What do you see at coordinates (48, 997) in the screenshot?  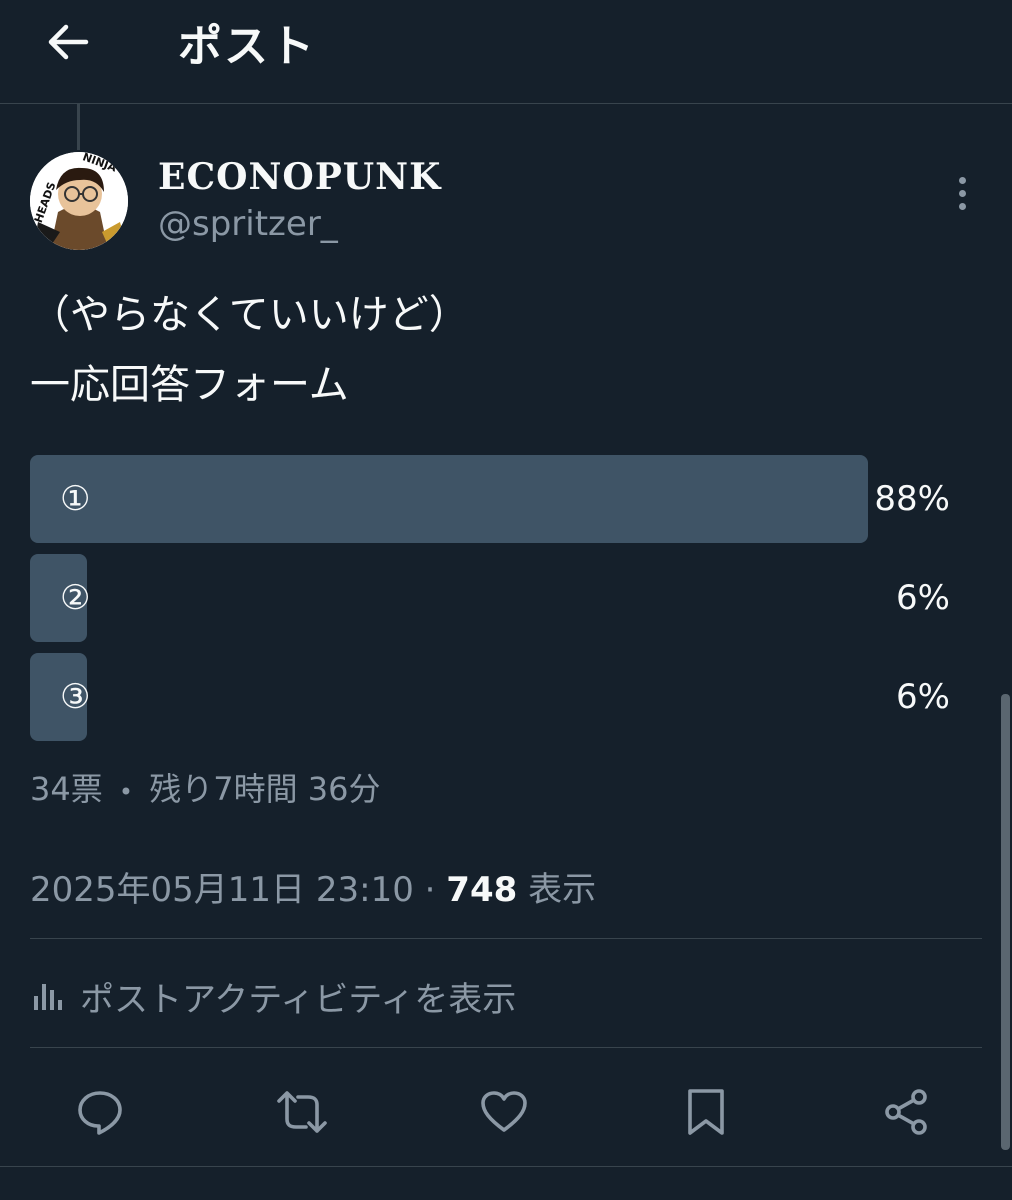 I see `analytics-icon` at bounding box center [48, 997].